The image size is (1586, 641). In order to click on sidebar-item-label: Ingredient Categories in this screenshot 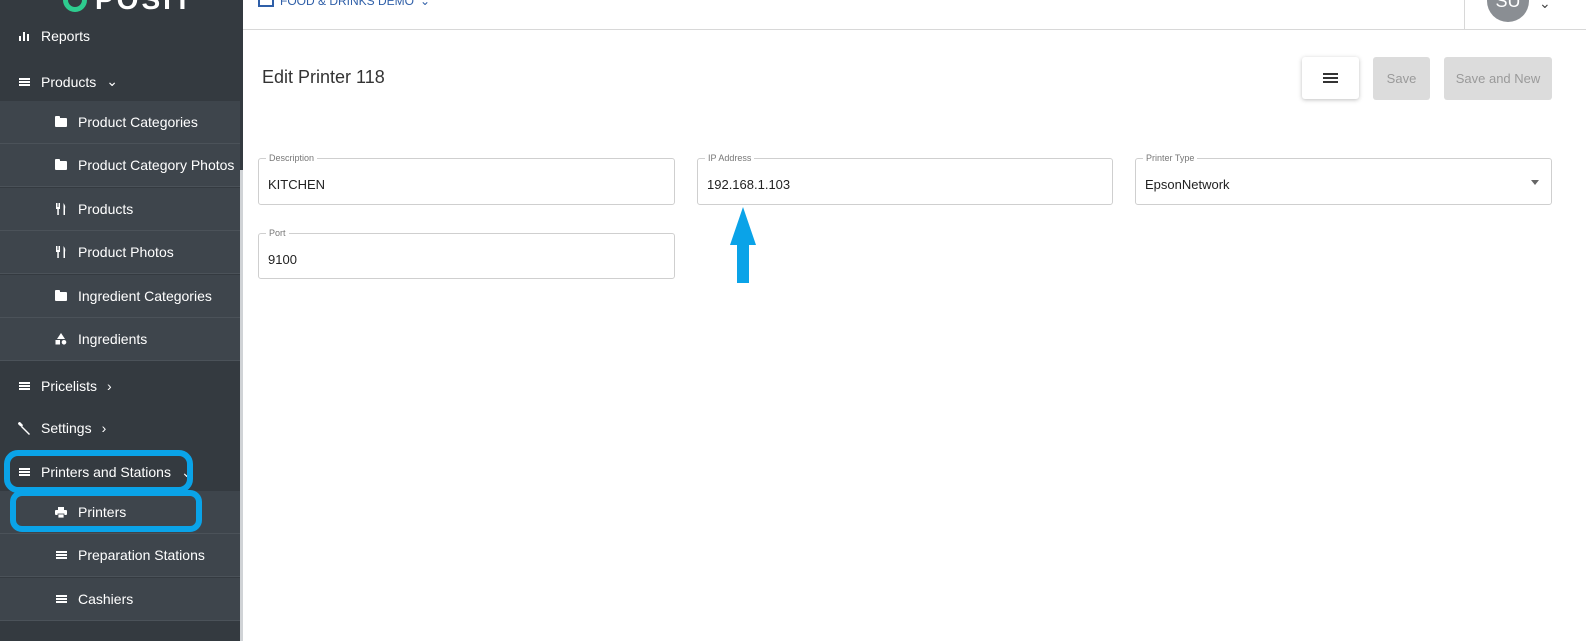, I will do `click(145, 296)`.